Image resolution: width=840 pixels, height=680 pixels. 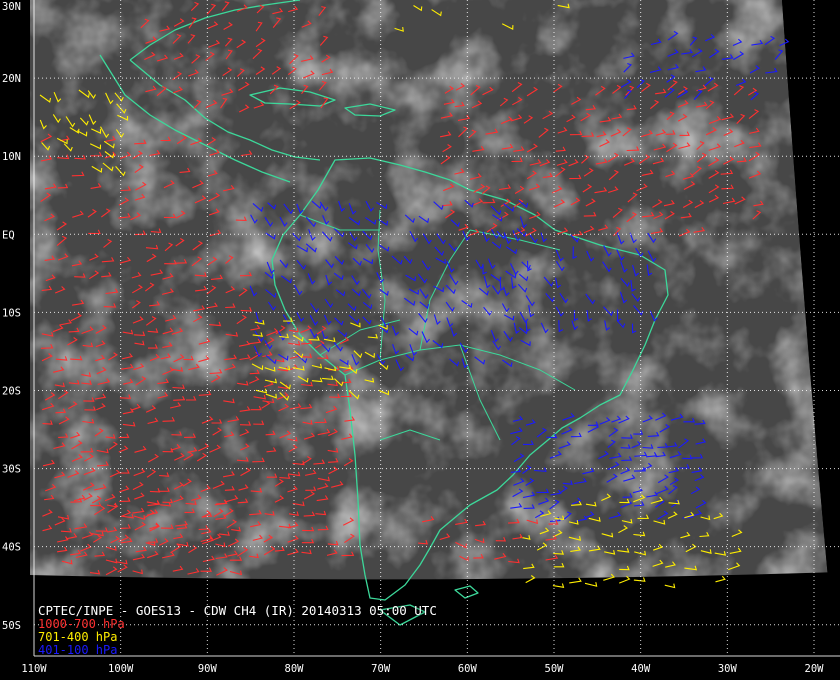 I want to click on latitude-label: 40S, so click(x=11, y=548).